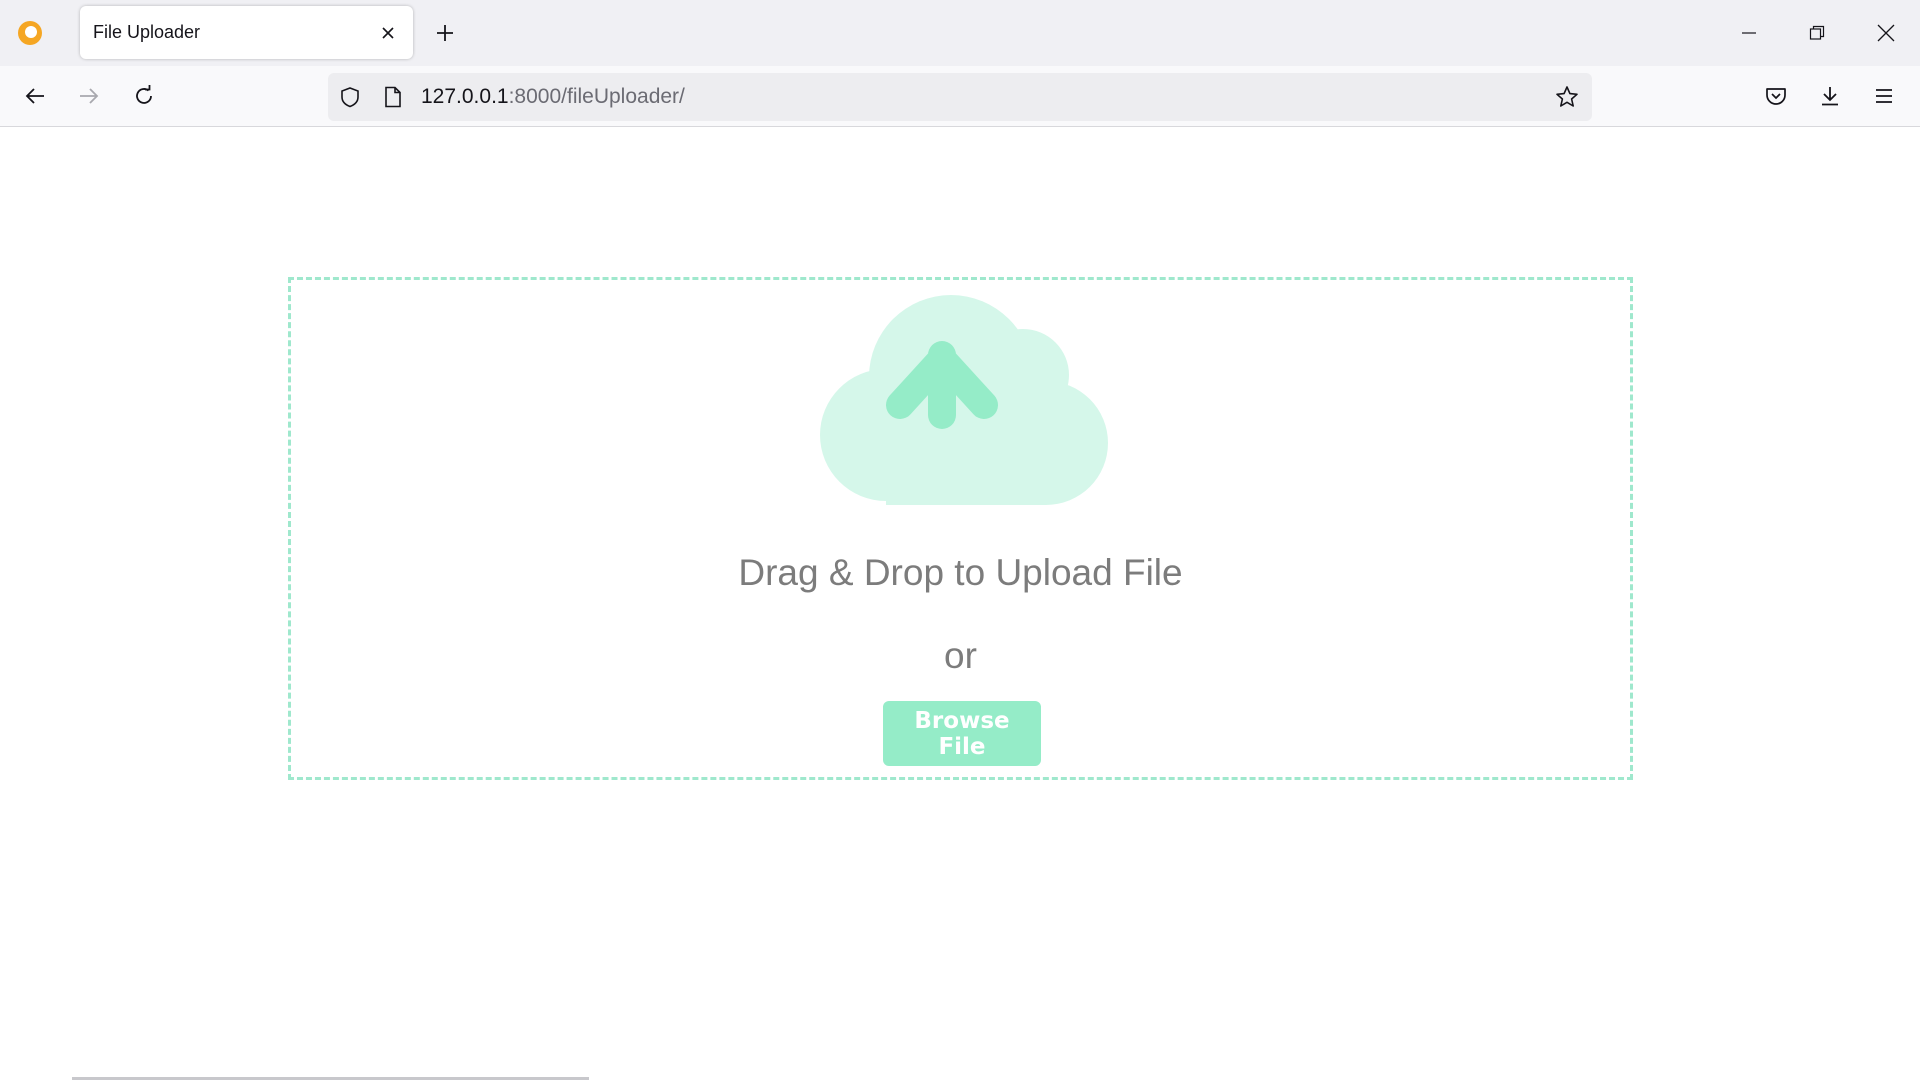 The image size is (1920, 1080). I want to click on or-separator: or, so click(960, 655).